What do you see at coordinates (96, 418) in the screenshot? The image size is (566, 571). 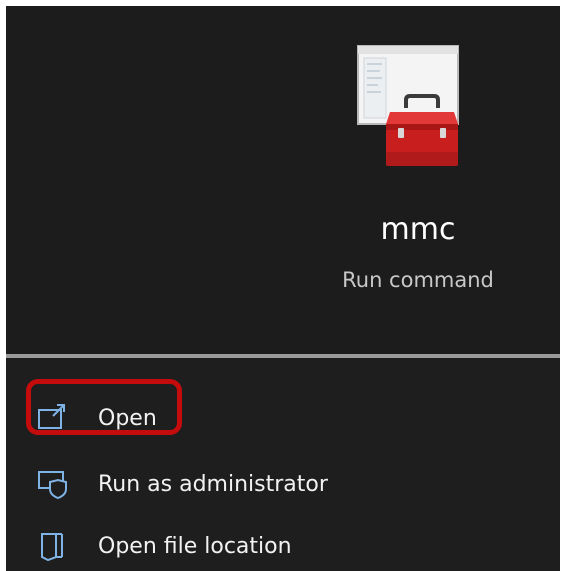 I see `open-action: Open` at bounding box center [96, 418].